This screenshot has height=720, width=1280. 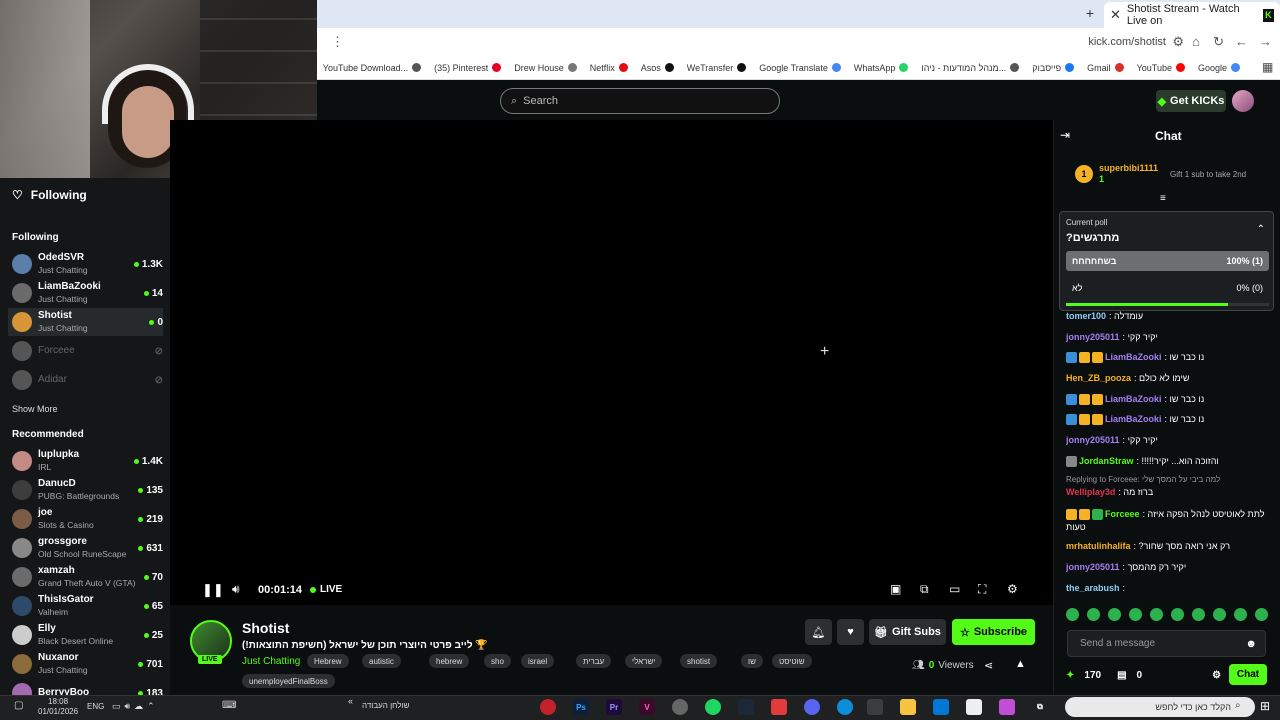 What do you see at coordinates (1251, 644) in the screenshot?
I see `emoji-picker-icon: ☻` at bounding box center [1251, 644].